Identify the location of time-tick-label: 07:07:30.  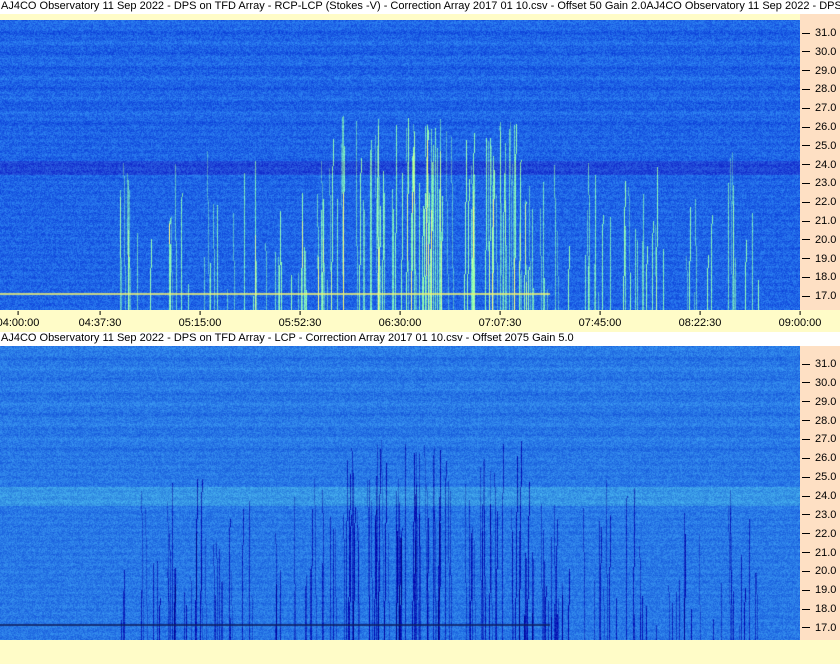
(500, 320).